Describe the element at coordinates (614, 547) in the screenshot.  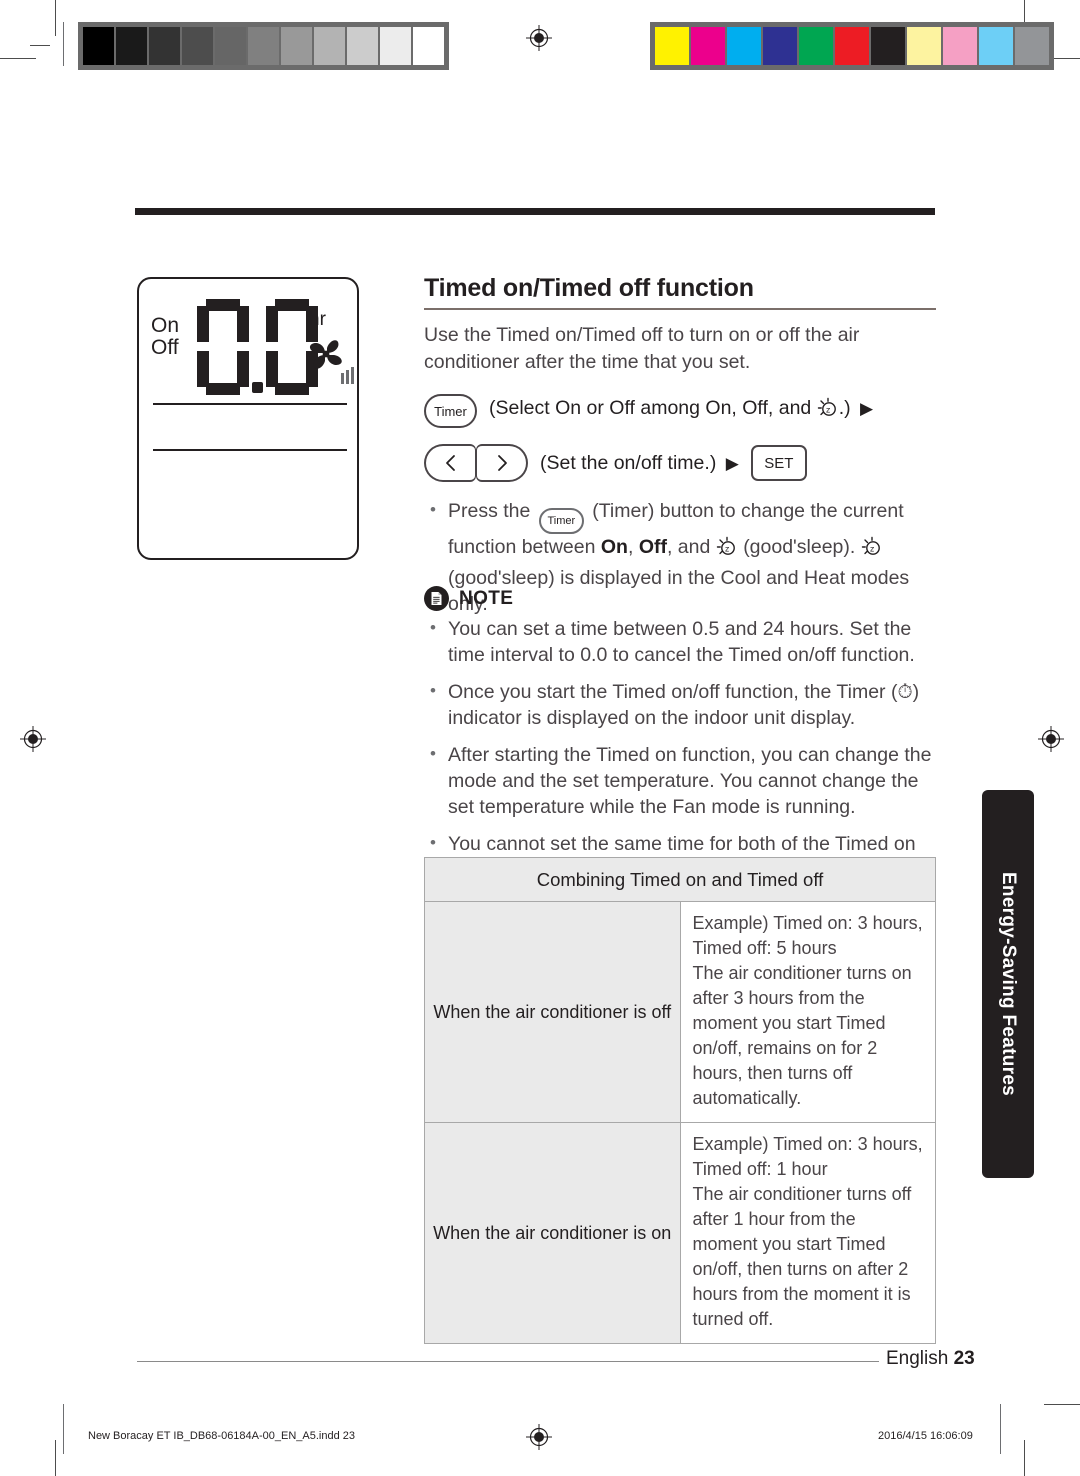
I see `press-mode-on: On` at that location.